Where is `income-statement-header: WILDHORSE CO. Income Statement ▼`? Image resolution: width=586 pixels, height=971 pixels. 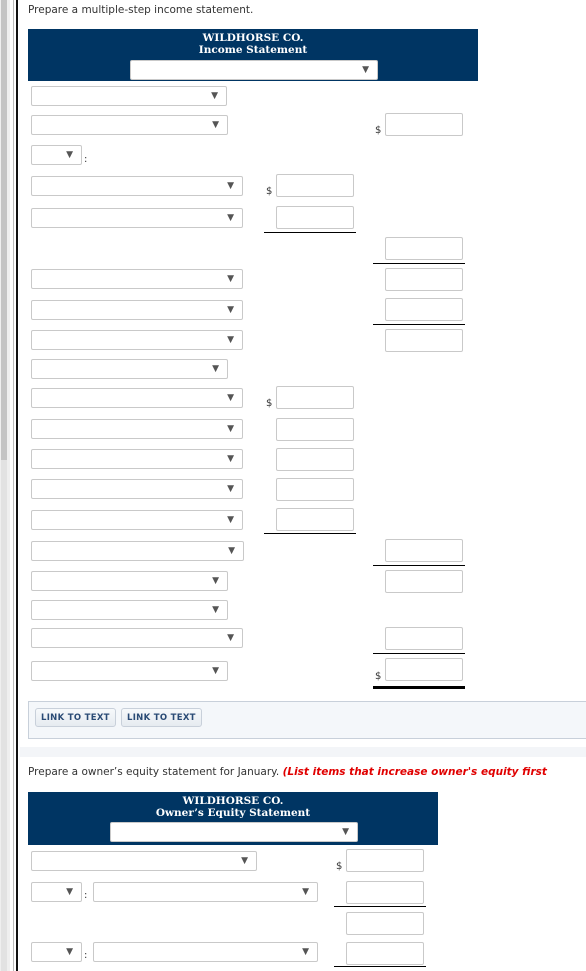 income-statement-header: WILDHORSE CO. Income Statement ▼ is located at coordinates (253, 55).